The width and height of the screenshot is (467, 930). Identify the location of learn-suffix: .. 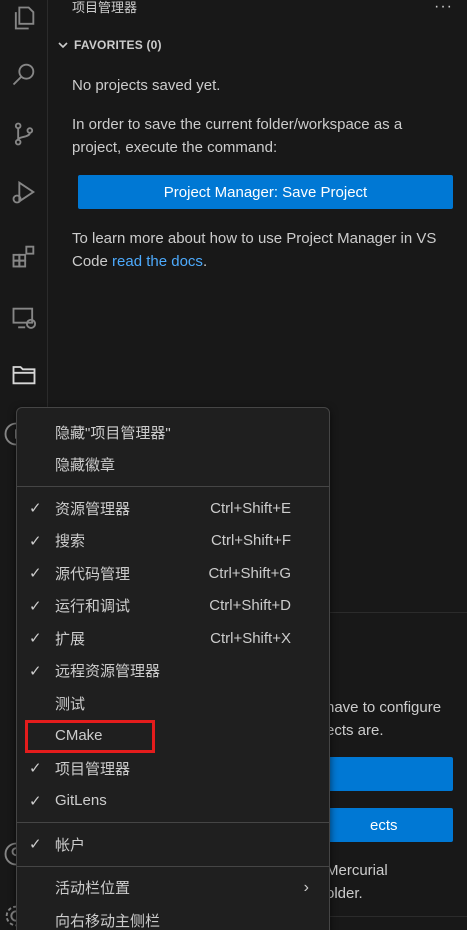
(205, 261).